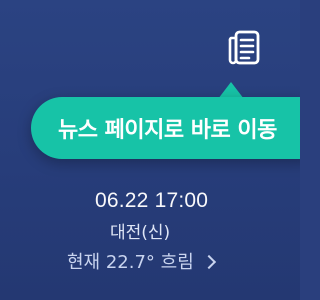 This screenshot has height=300, width=320. I want to click on news-document-icon, so click(244, 47).